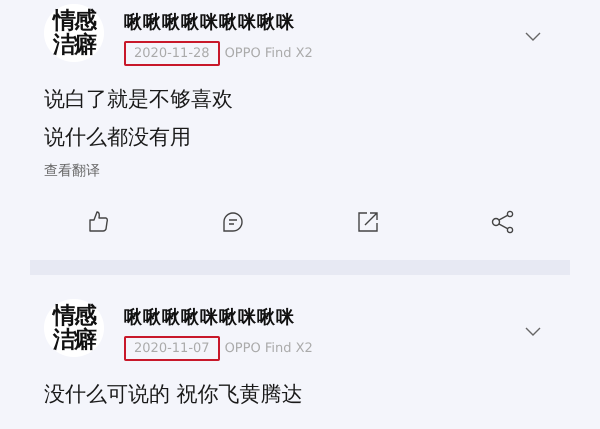  What do you see at coordinates (172, 348) in the screenshot?
I see `post-date: 2020-11-07` at bounding box center [172, 348].